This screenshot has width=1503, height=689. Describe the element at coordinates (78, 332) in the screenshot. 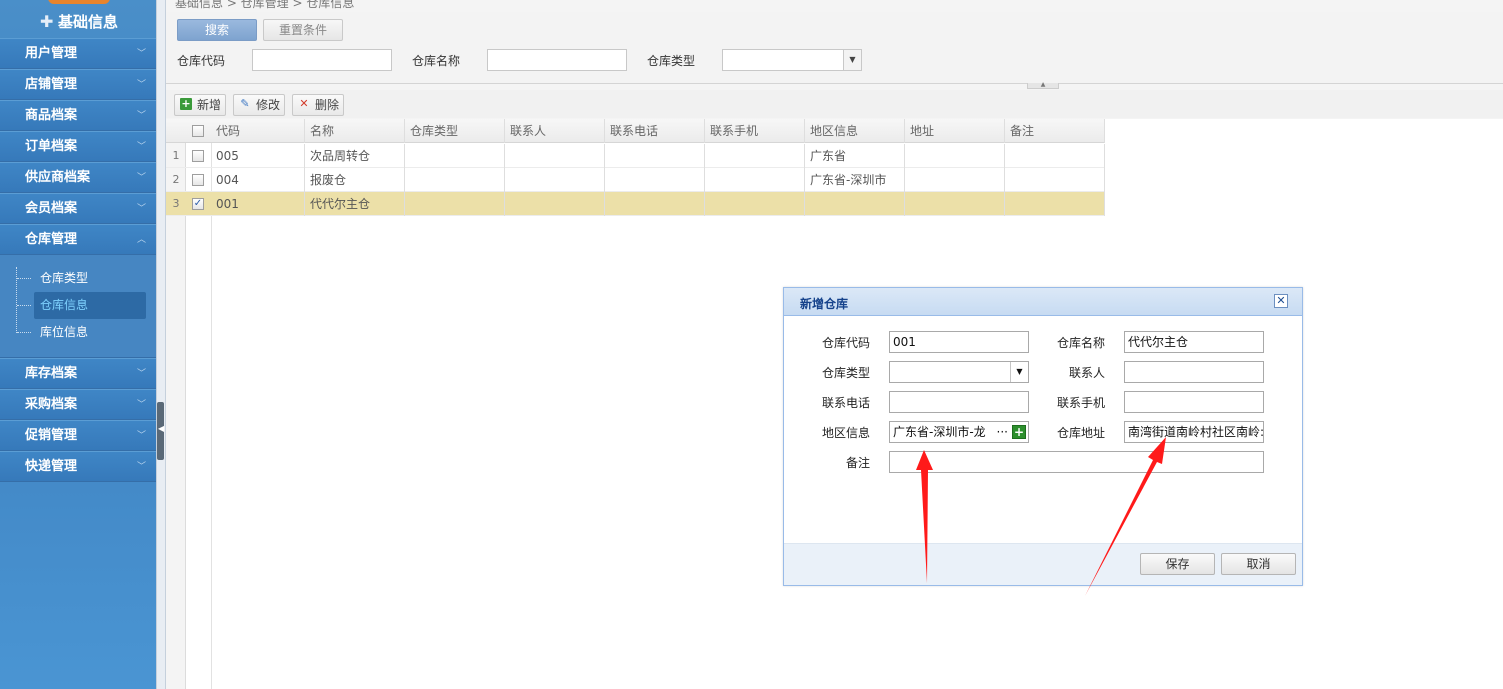

I see `sidebar-item-location-info: 库位信息` at that location.